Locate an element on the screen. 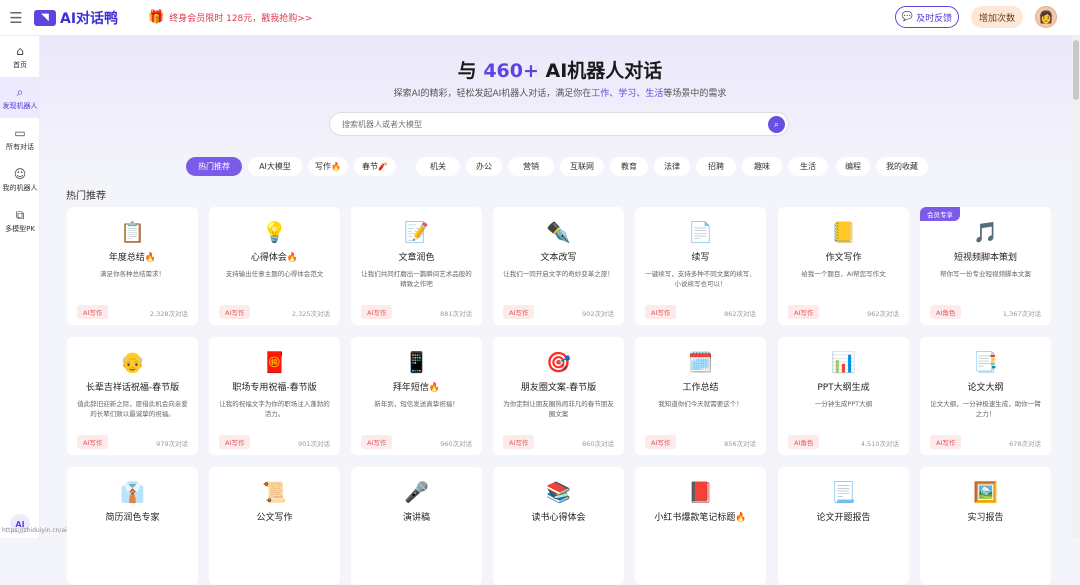  sidebar-item-label: 发现机器人 is located at coordinates (20, 105).